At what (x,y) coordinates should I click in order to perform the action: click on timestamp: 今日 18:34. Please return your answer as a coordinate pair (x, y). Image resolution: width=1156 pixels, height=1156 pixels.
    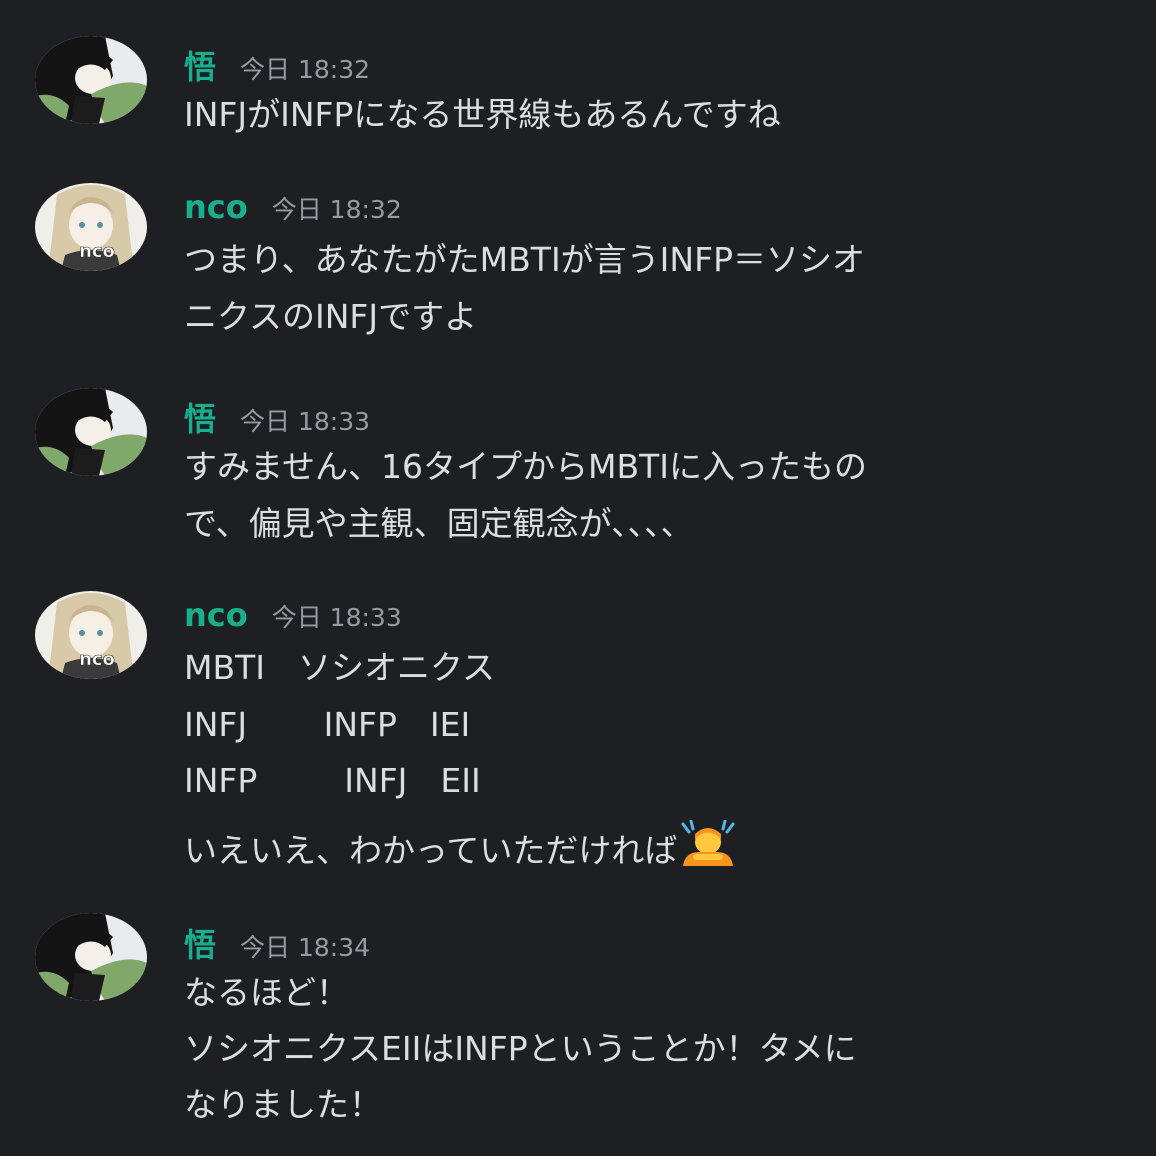
    Looking at the image, I should click on (305, 947).